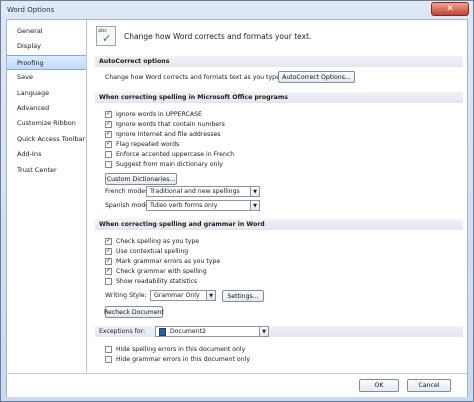 This screenshot has width=474, height=402. I want to click on ignore-uppercase-checkbox: ✓, so click(108, 114).